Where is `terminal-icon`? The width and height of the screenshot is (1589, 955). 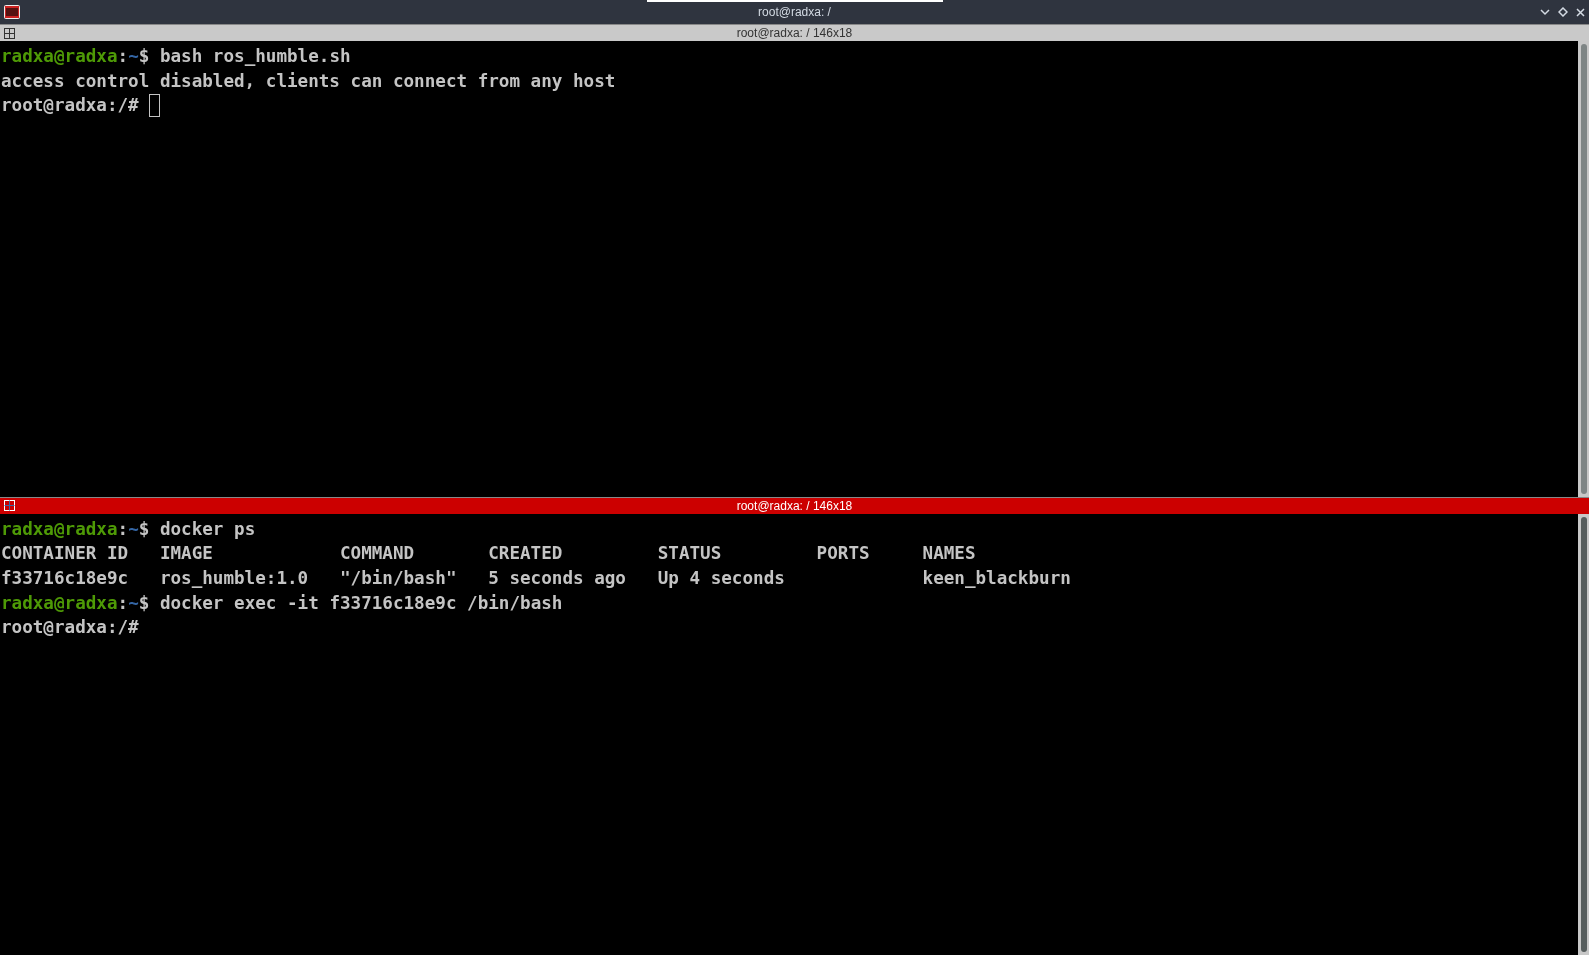
terminal-icon is located at coordinates (12, 12).